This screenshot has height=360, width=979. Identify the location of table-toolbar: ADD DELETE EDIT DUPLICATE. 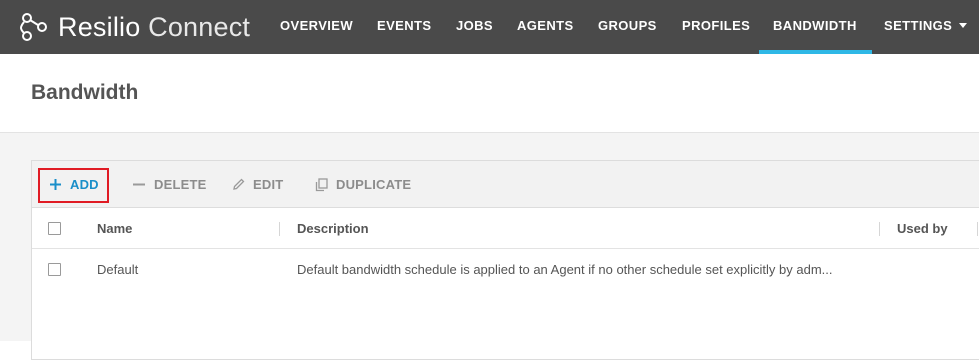
(505, 184).